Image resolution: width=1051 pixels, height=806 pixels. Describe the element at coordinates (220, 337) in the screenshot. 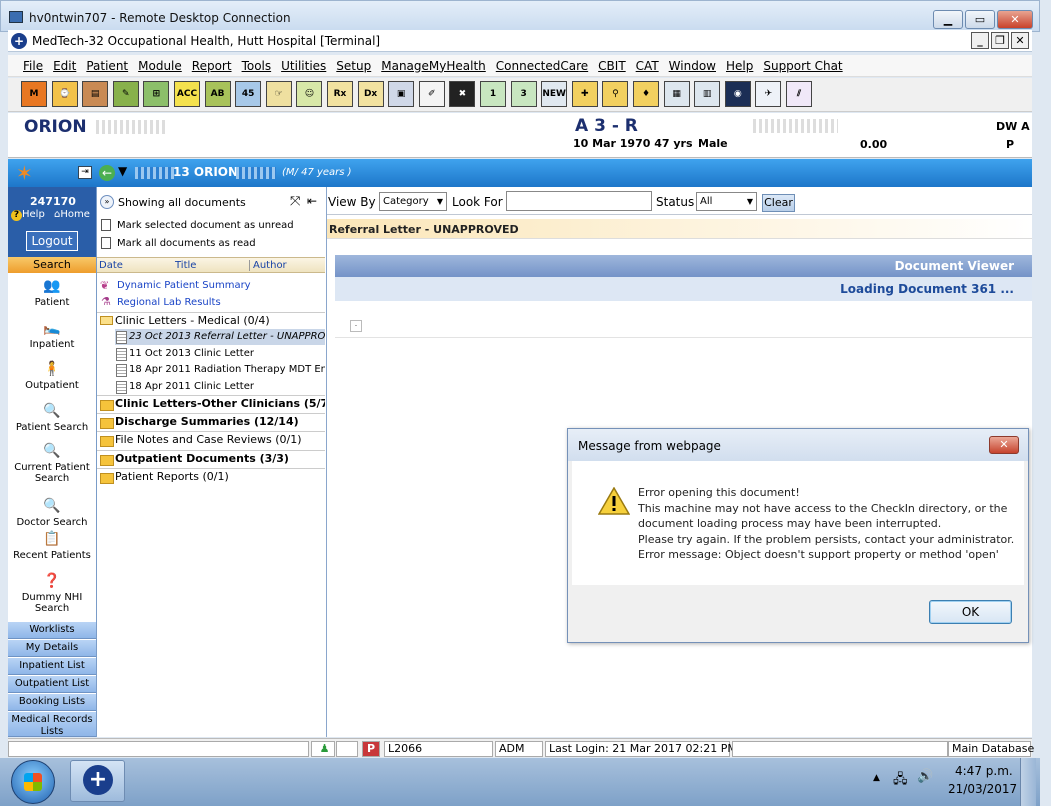

I see `document-item: 23 Oct 2013 Referral Letter - UNAPPRO` at that location.